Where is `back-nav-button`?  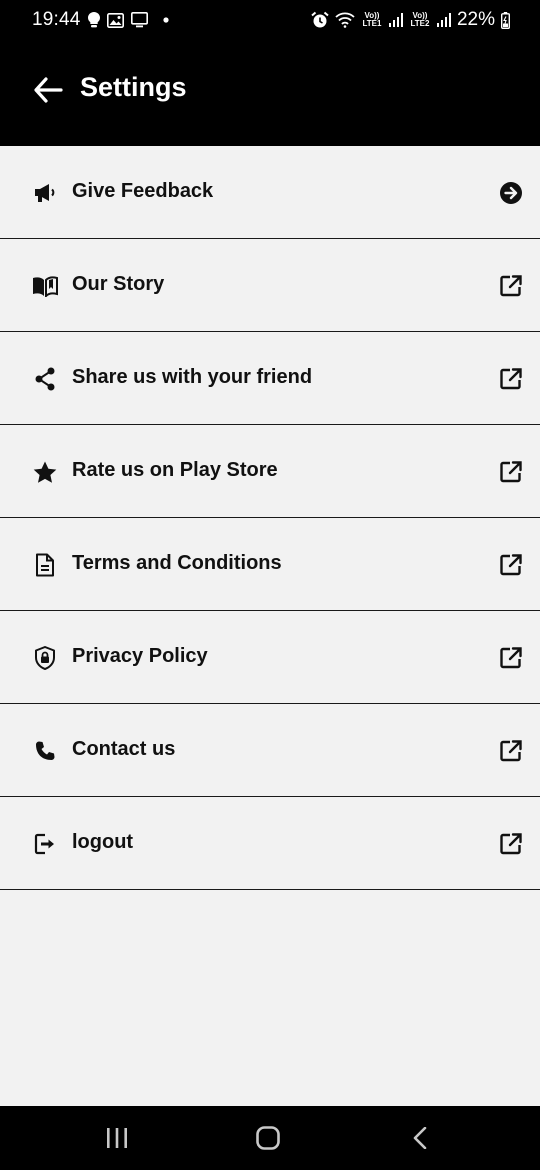 back-nav-button is located at coordinates (420, 1138).